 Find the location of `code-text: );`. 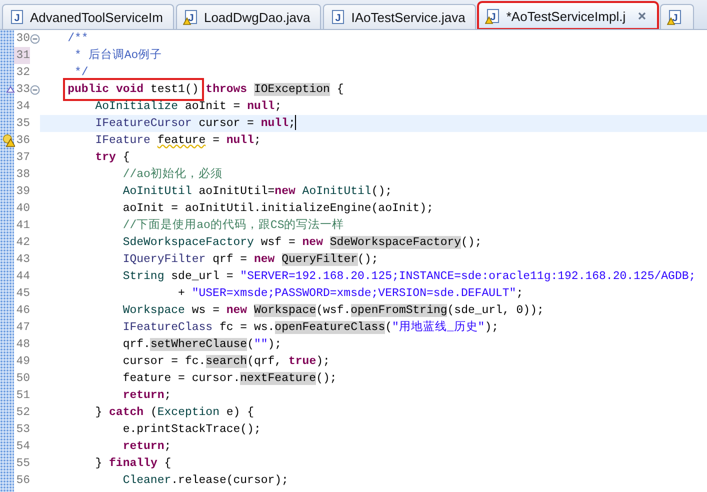

code-text: ); is located at coordinates (491, 327).